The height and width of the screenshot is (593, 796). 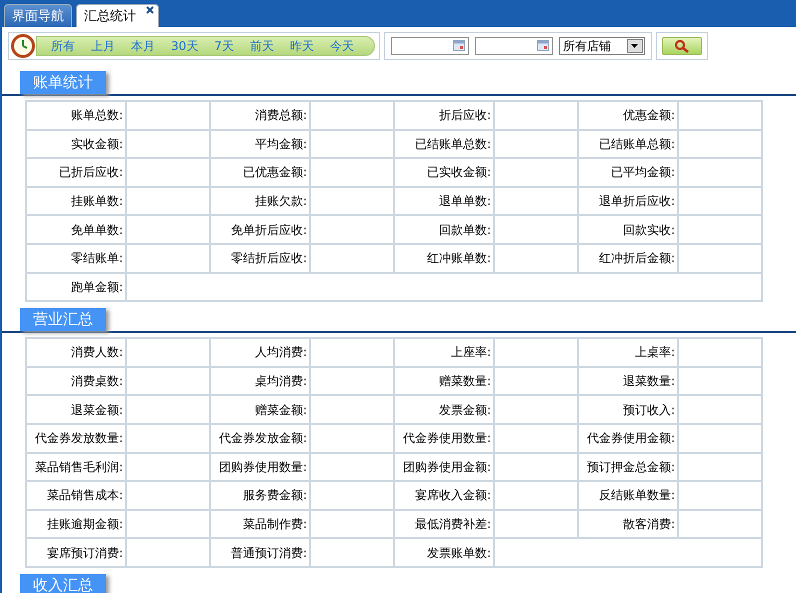 I want to click on field-label: 发票账单数:, so click(x=444, y=552).